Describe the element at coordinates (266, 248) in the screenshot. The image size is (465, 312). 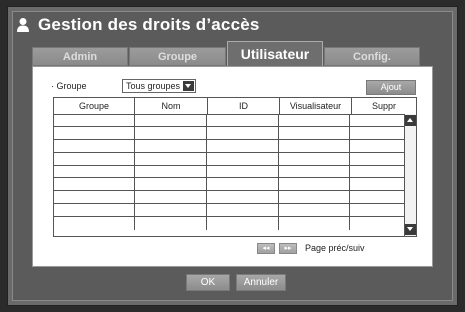
I see `double-left-icon: ◂◂` at that location.